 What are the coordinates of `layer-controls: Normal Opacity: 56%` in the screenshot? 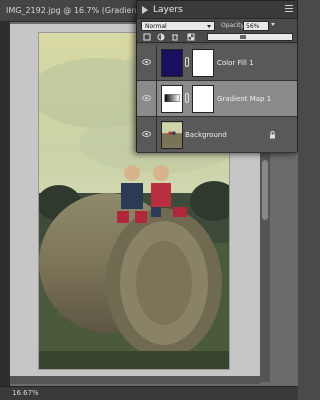 It's located at (217, 31).